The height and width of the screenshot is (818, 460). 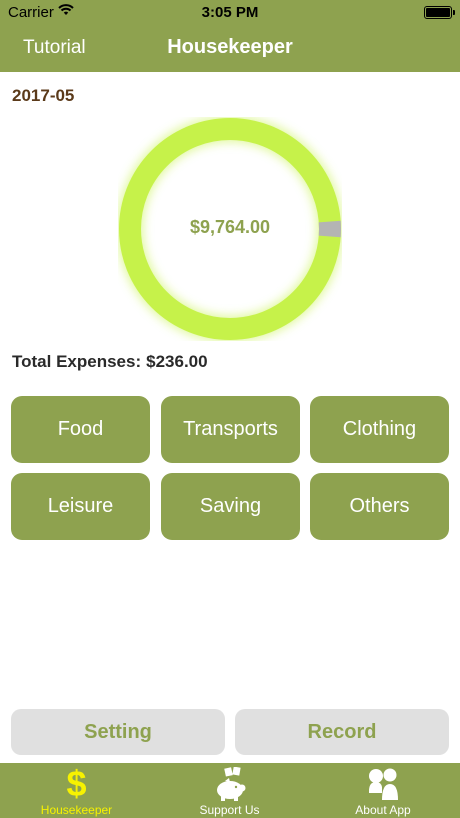 I want to click on tab-support-us-label: Support Us, so click(x=229, y=810).